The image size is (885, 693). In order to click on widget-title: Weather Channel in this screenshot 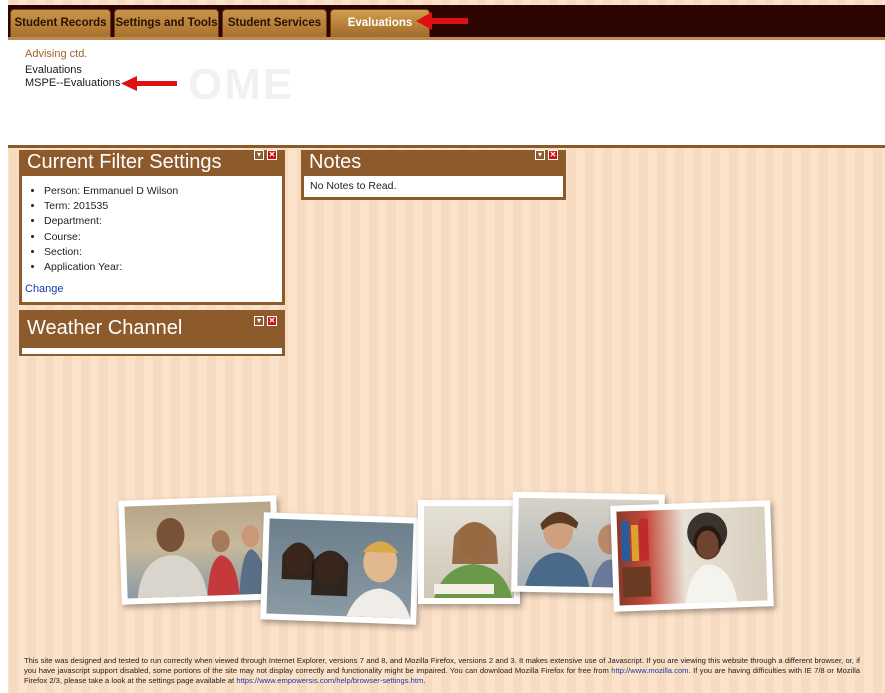, I will do `click(105, 328)`.